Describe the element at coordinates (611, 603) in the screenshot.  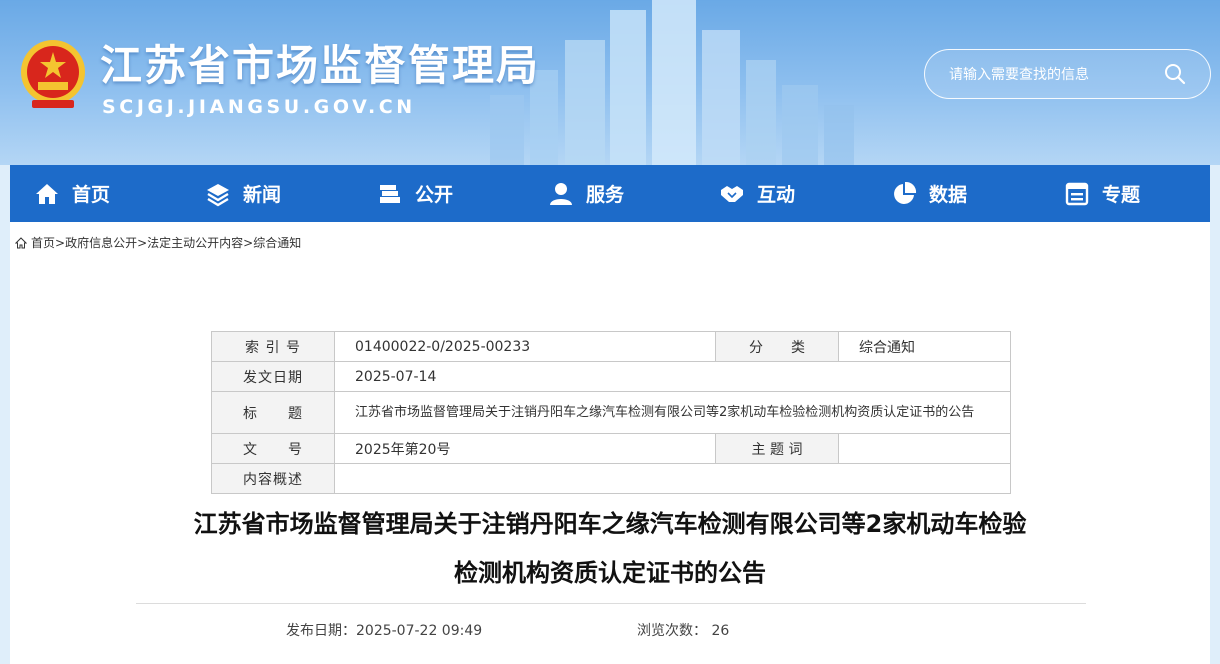
I see `divider` at that location.